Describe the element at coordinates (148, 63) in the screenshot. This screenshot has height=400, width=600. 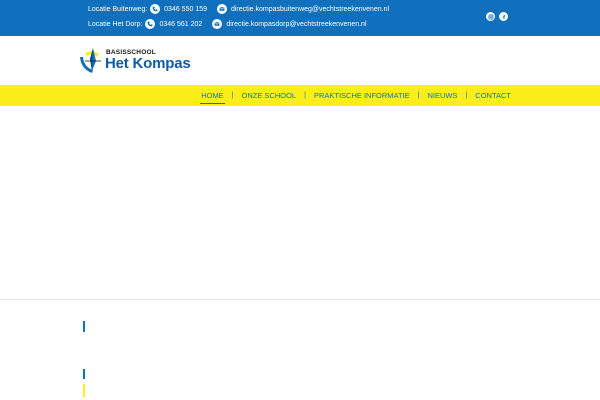
I see `logo-title: Het Kompas` at that location.